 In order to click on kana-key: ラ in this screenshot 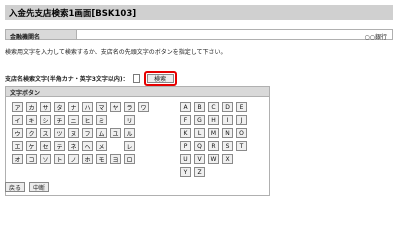, I will do `click(129, 107)`.